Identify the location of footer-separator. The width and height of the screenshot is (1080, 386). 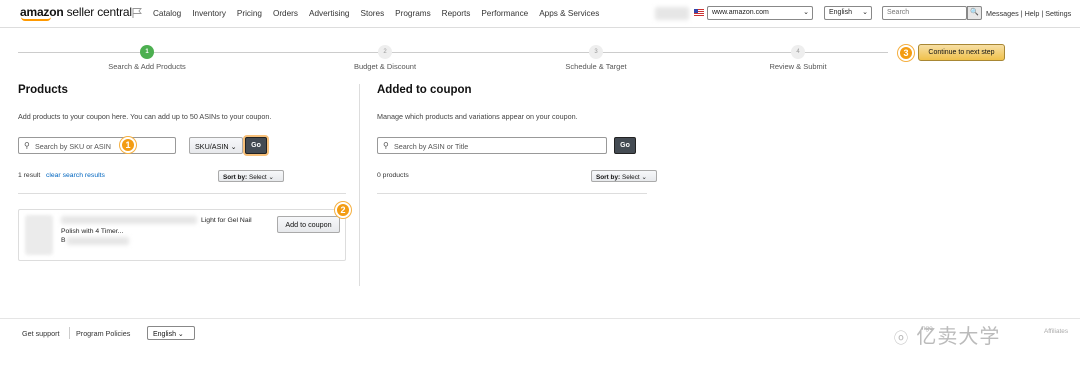
(69, 333).